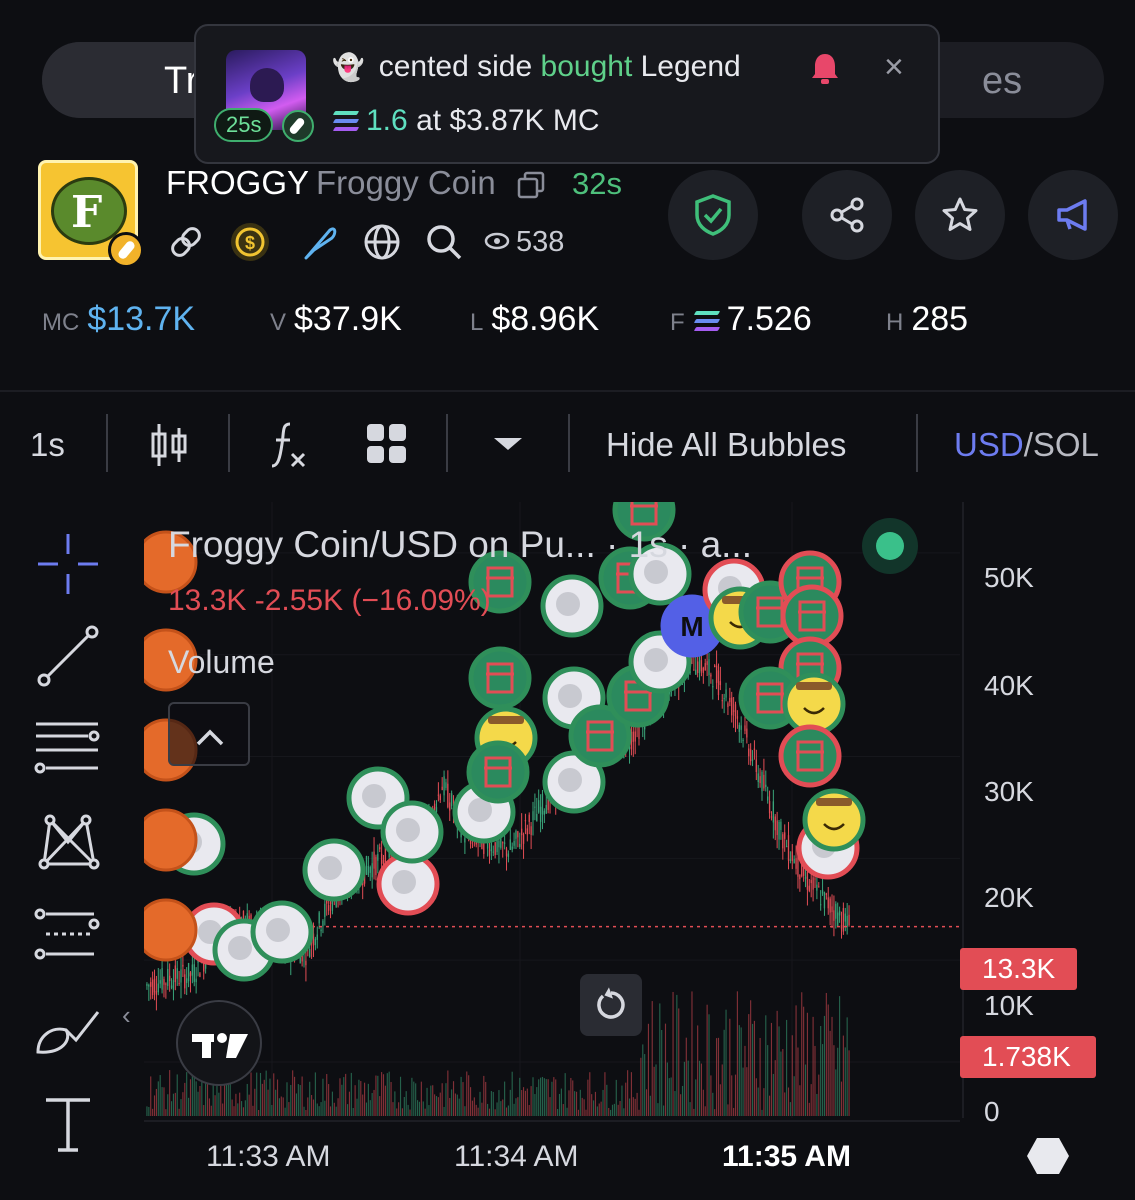 This screenshot has height=1200, width=1135. I want to click on tab-label-right: es, so click(1002, 81).